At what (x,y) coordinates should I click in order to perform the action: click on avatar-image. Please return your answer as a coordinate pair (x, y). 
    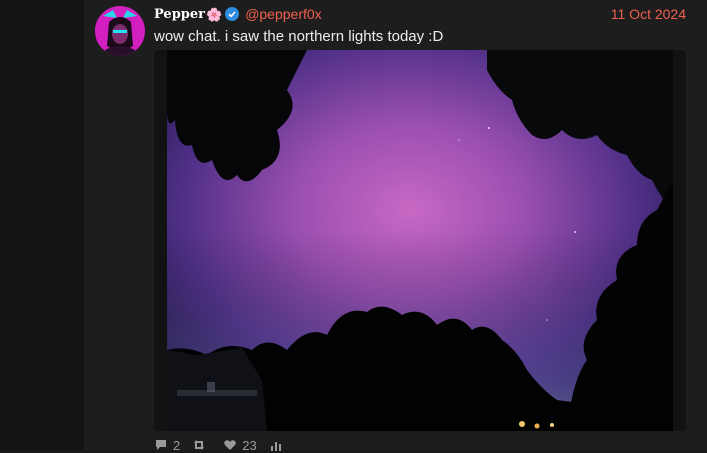
    Looking at the image, I should click on (120, 31).